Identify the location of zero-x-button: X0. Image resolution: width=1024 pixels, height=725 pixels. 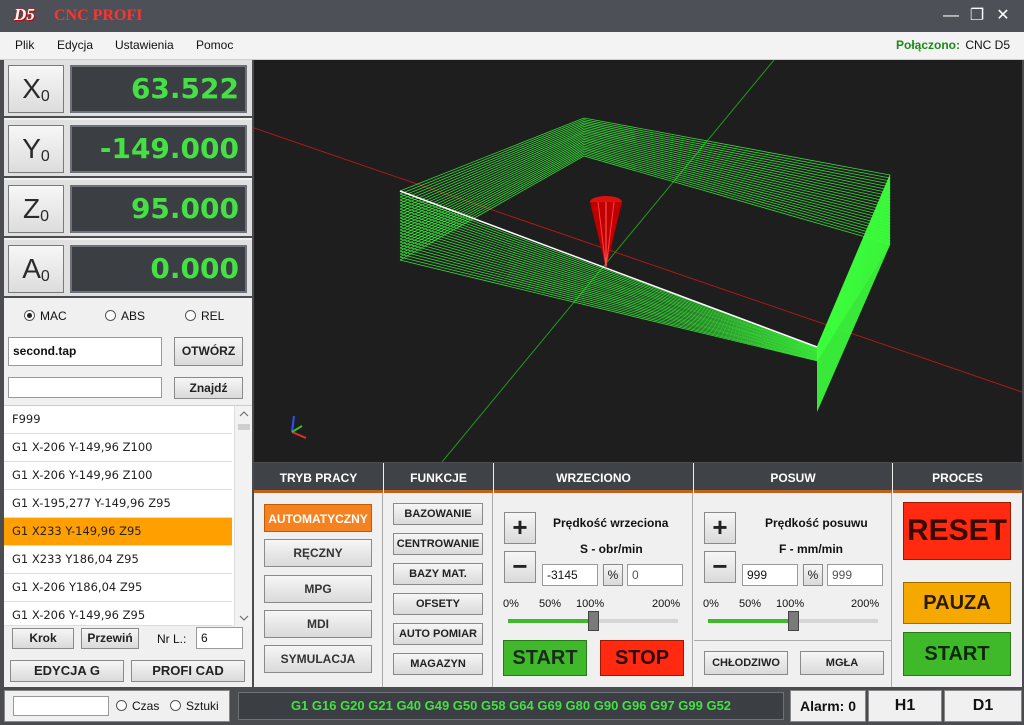
(36, 89).